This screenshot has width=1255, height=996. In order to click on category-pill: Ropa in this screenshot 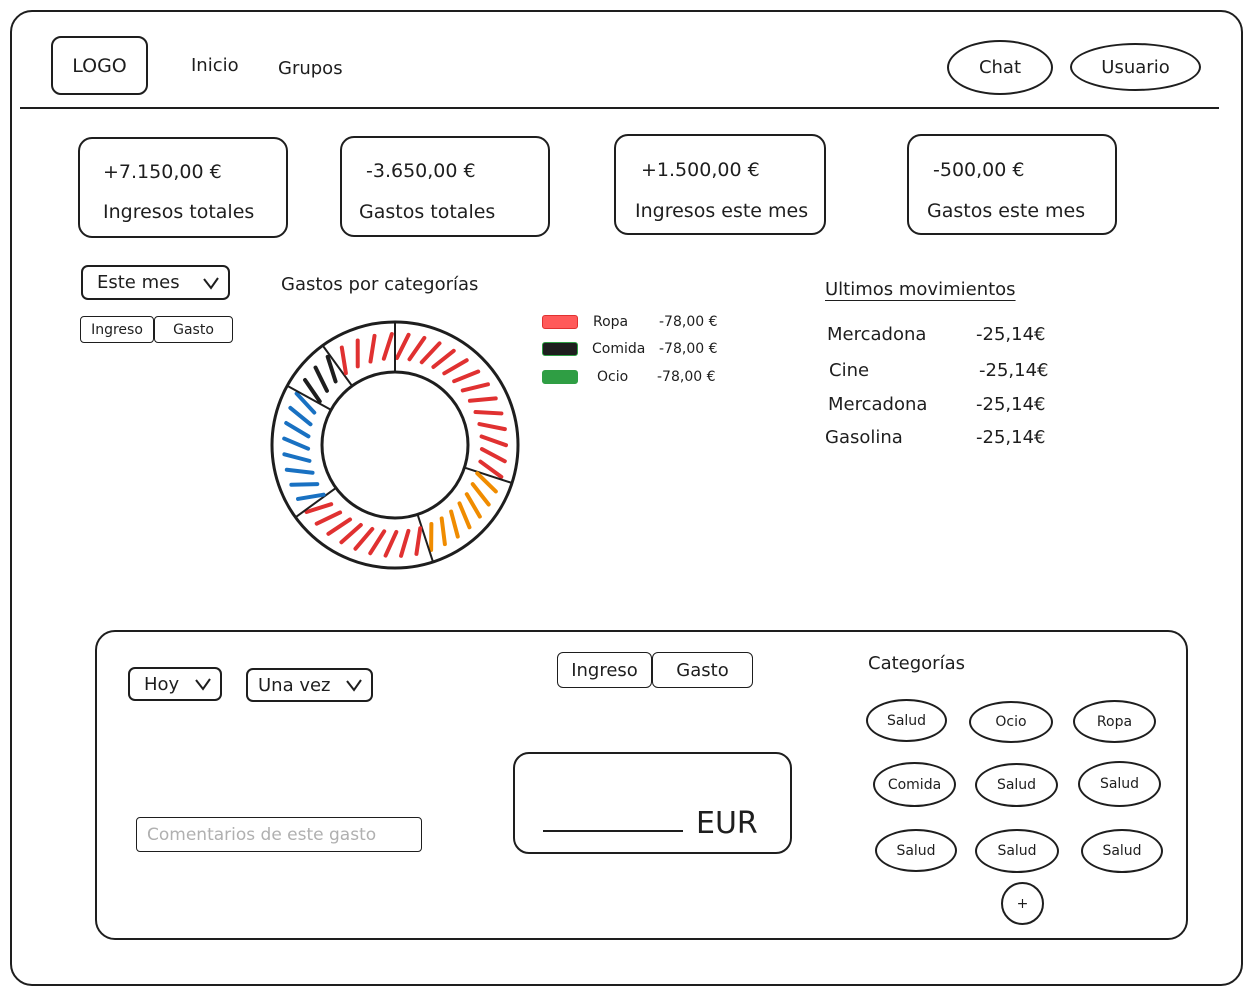, I will do `click(1114, 721)`.